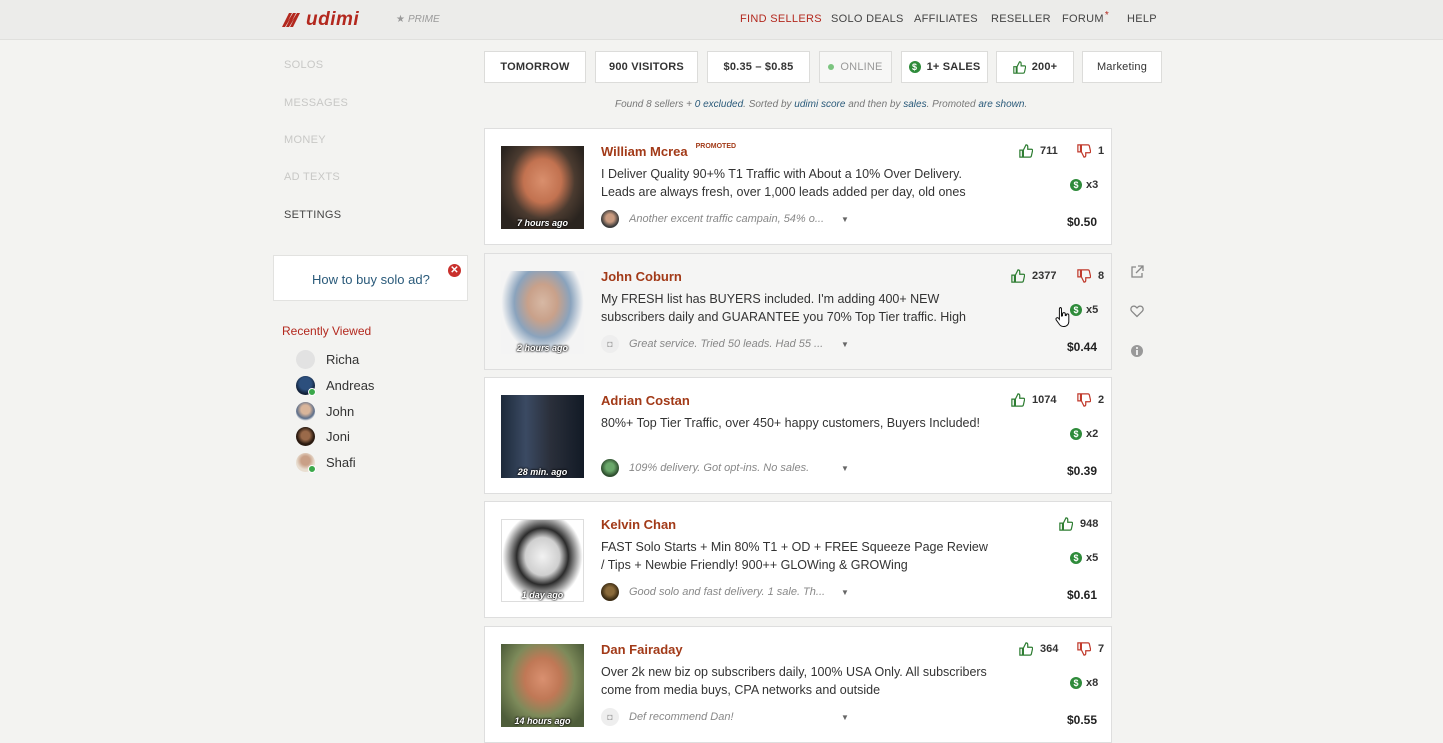 The width and height of the screenshot is (1443, 743). Describe the element at coordinates (423, 19) in the screenshot. I see `prime-label: PRIME` at that location.